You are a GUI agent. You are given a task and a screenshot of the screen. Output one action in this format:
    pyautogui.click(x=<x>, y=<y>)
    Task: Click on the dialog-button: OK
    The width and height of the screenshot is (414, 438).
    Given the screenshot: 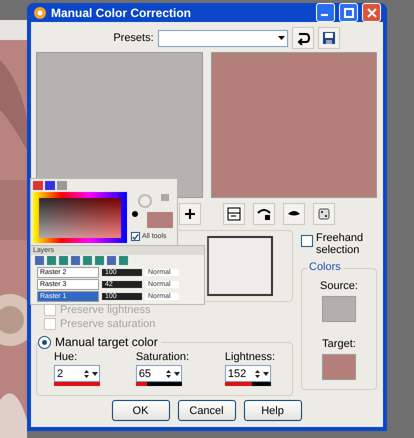 What is the action you would take?
    pyautogui.click(x=141, y=410)
    